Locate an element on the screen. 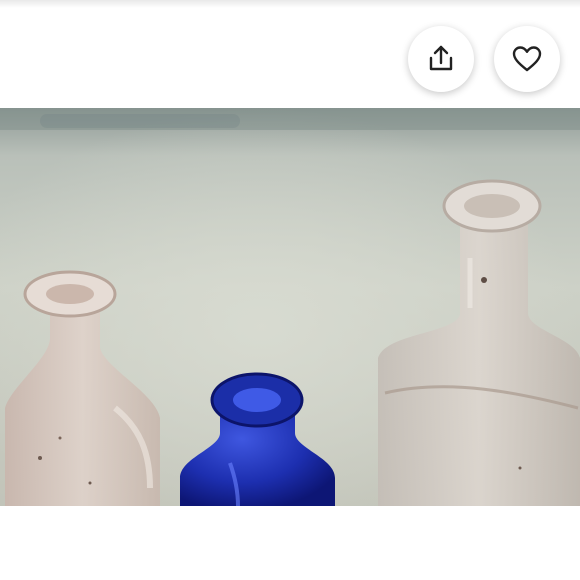 Image resolution: width=580 pixels, height=580 pixels. share-icon is located at coordinates (441, 58).